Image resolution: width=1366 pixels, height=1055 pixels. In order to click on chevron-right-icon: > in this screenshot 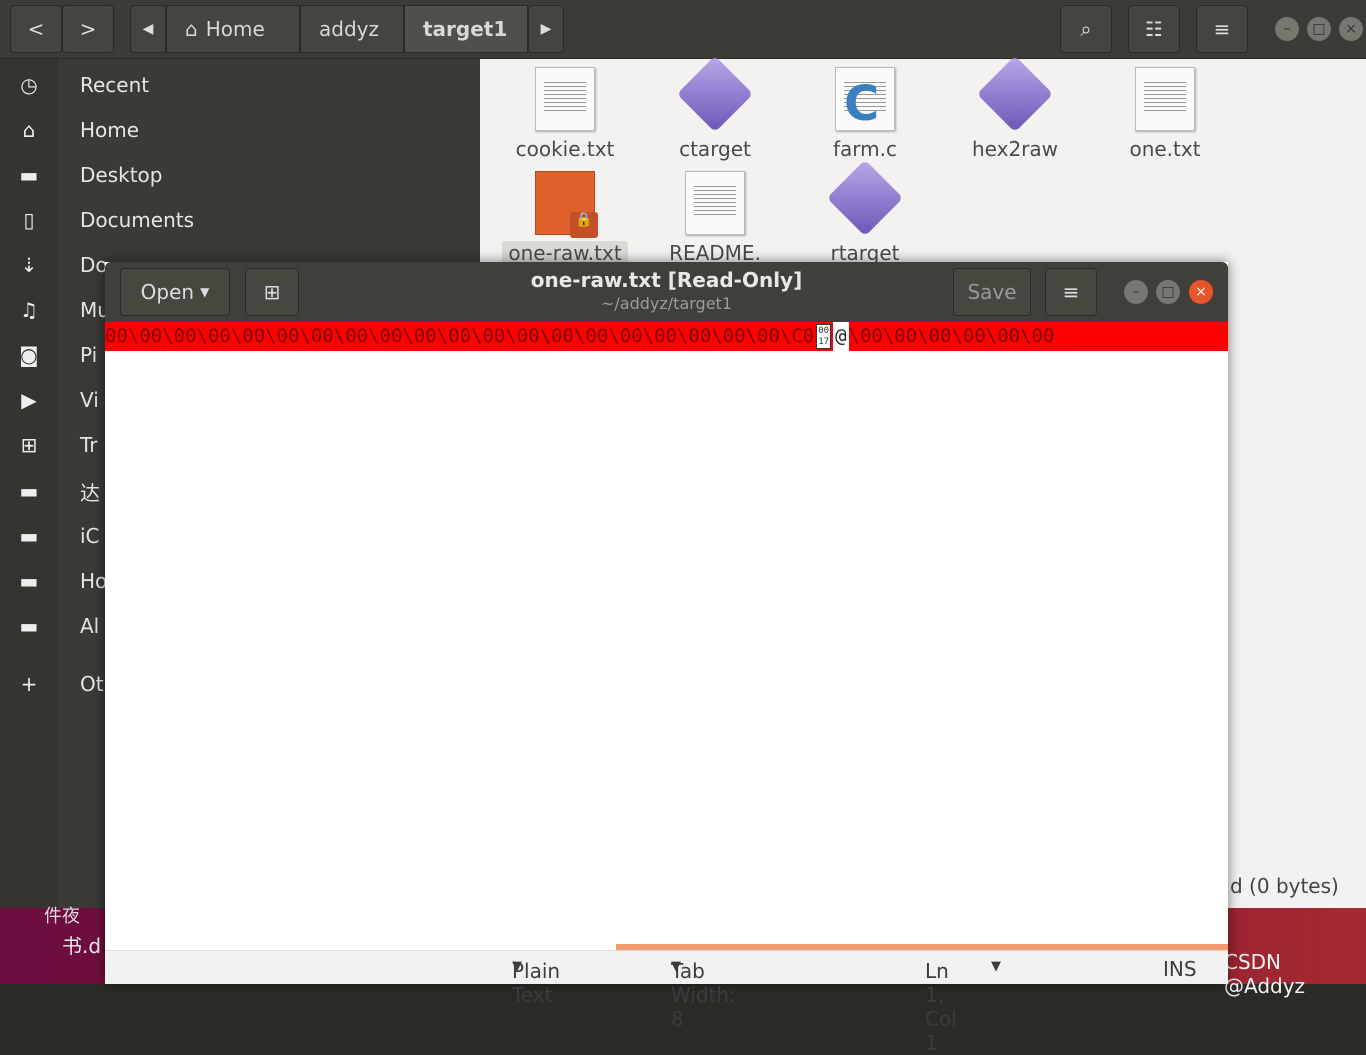, I will do `click(88, 29)`.